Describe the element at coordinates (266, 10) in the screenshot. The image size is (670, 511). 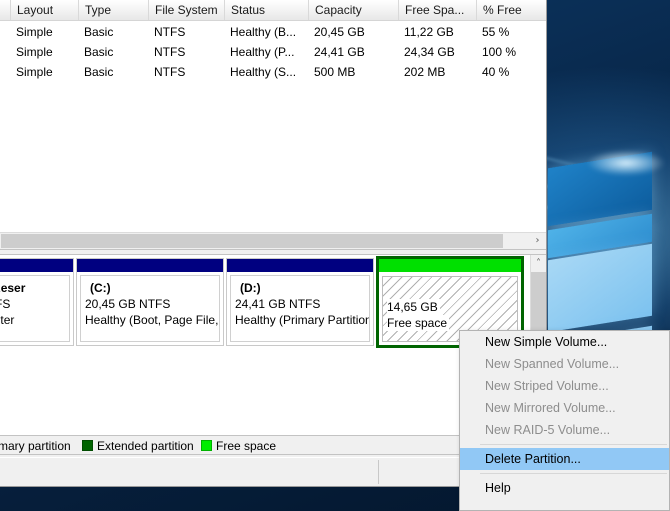
I see `column-header-status: Status` at that location.